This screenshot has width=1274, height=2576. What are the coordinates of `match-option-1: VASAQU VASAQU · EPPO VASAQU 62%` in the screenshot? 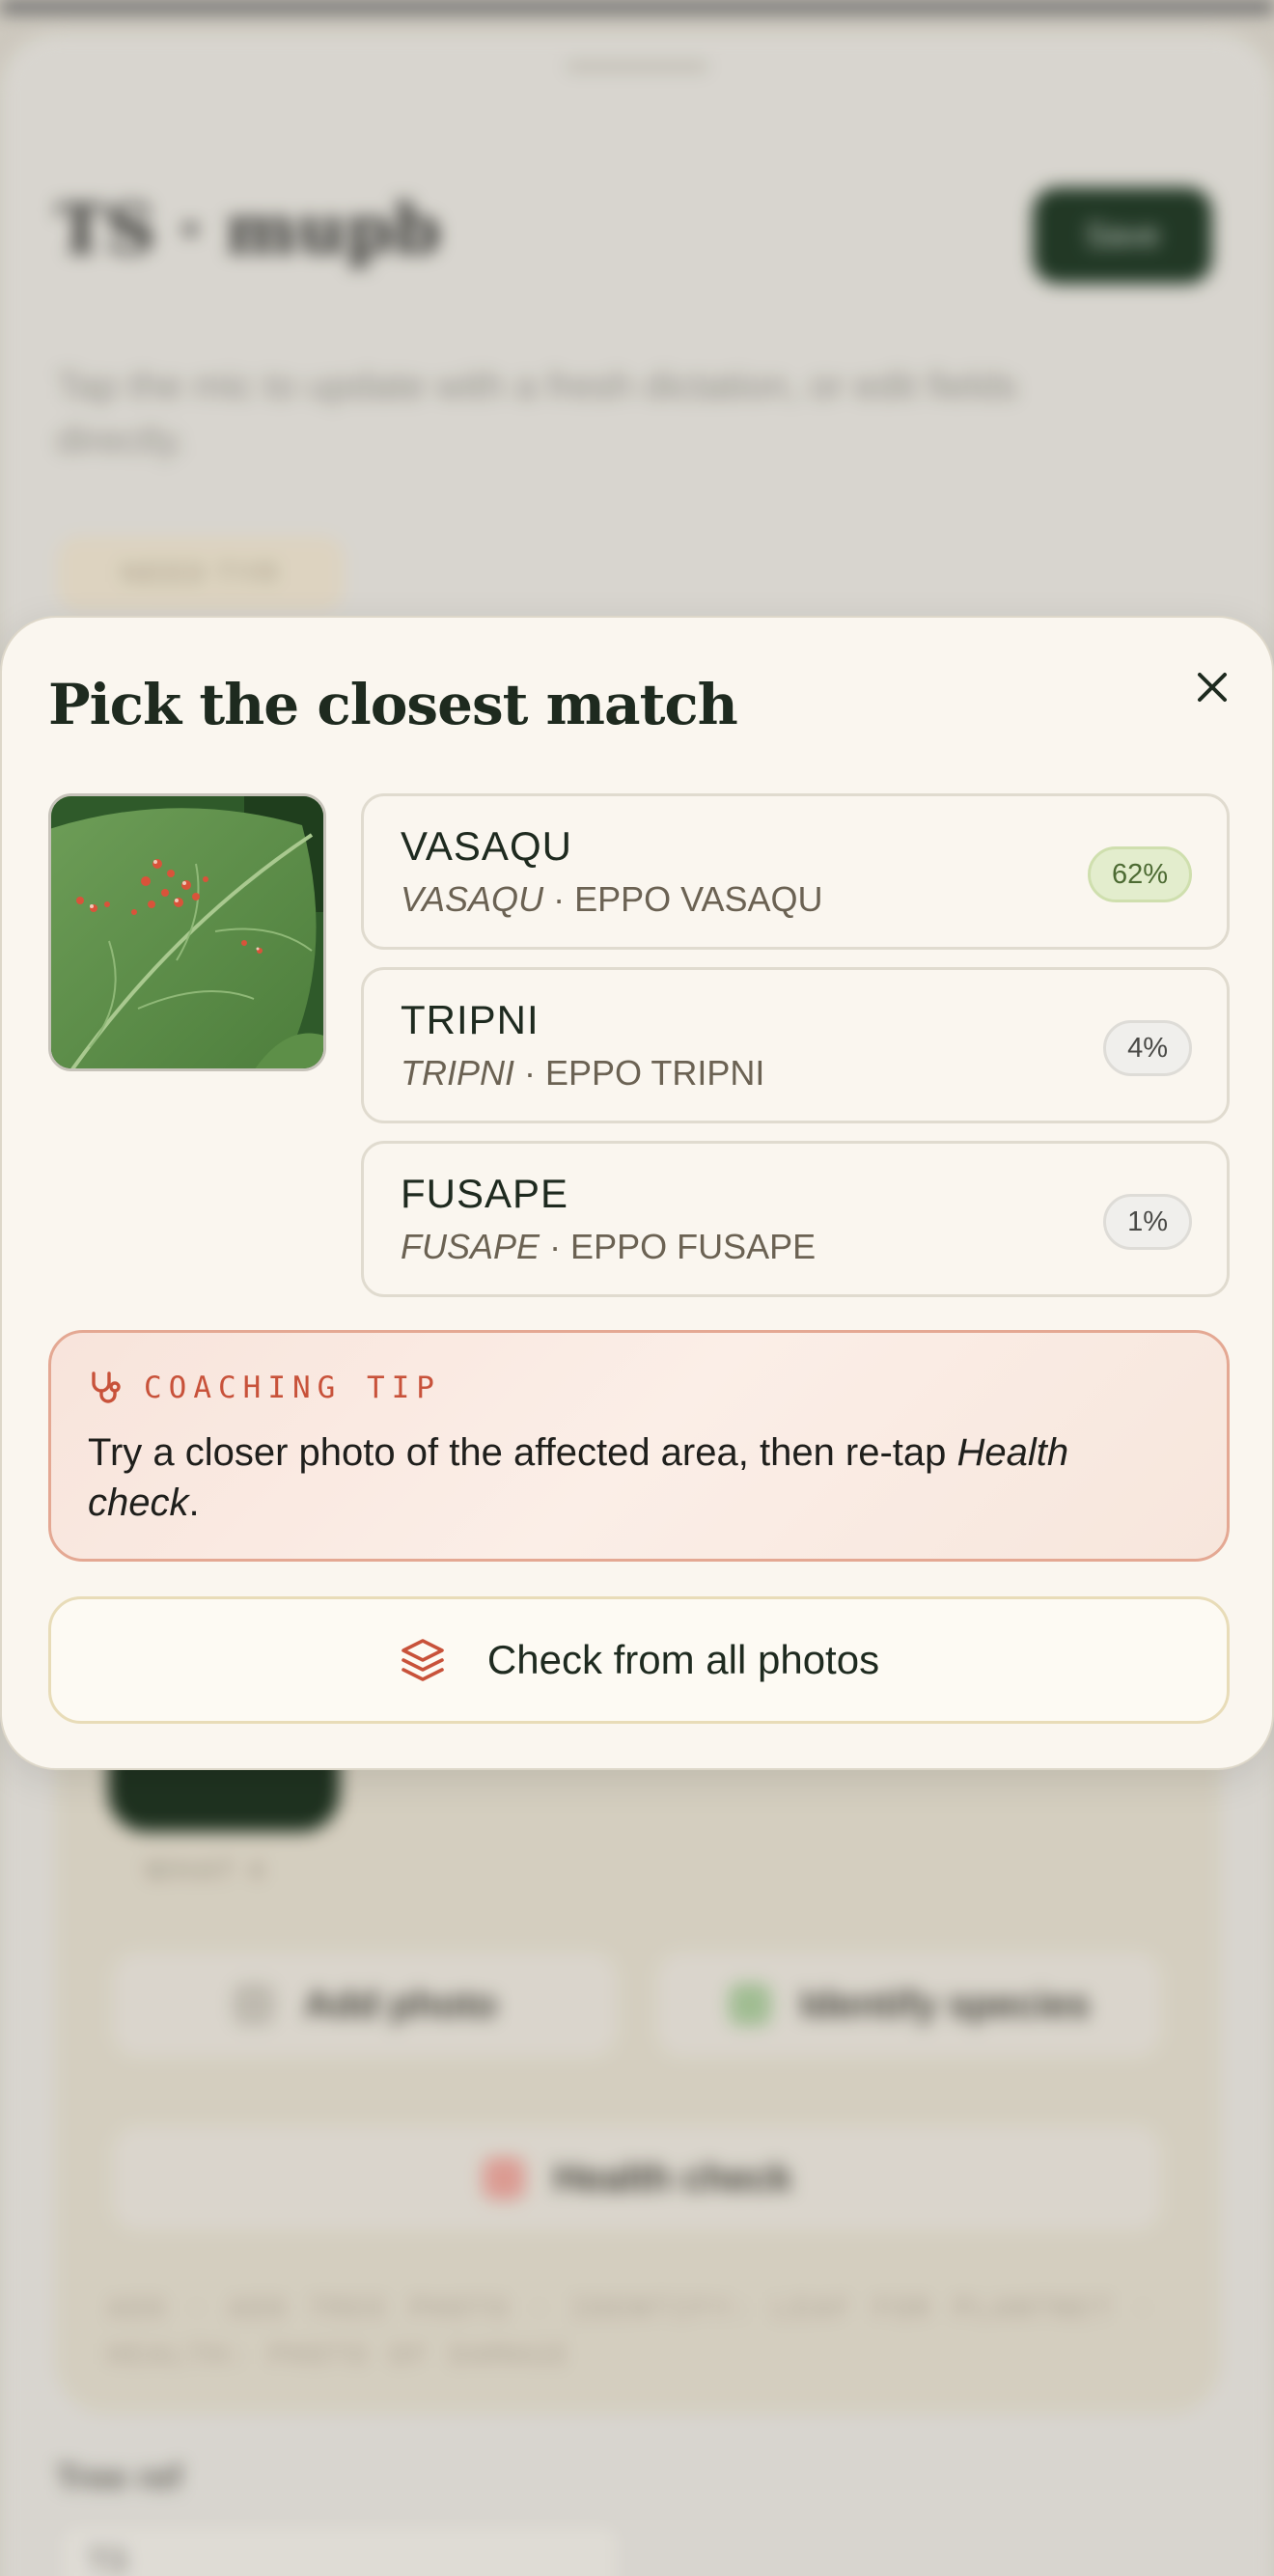 It's located at (795, 871).